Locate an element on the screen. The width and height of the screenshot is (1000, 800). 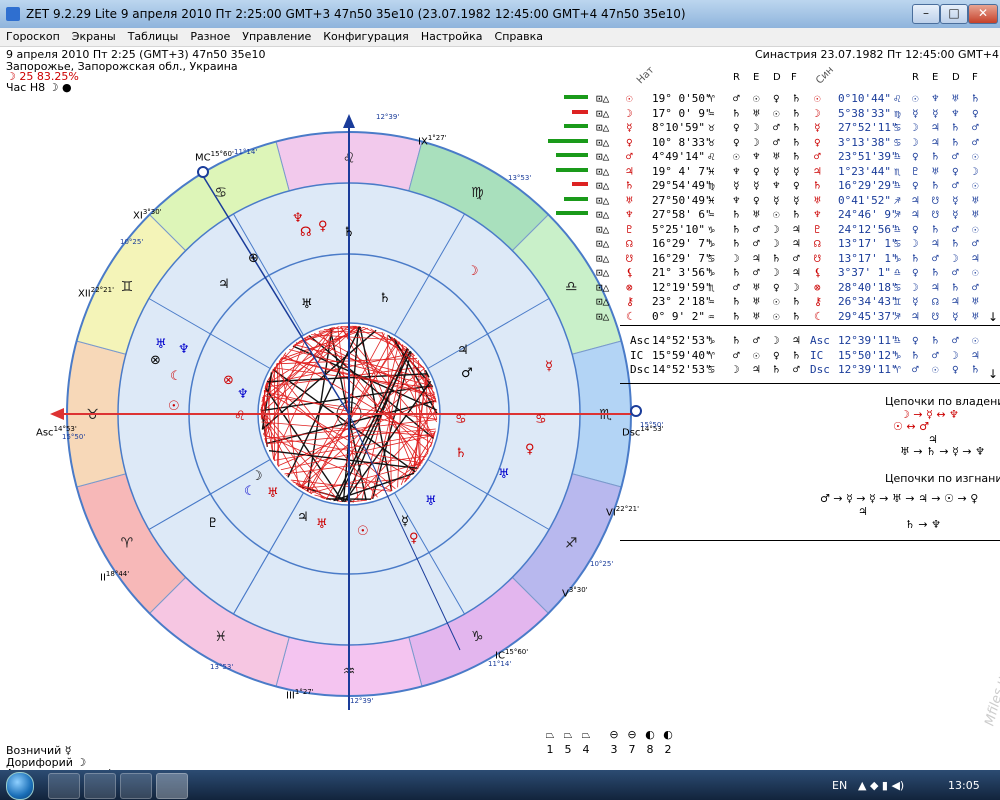
ic-degree: 15°60' is located at coordinates (516, 652).